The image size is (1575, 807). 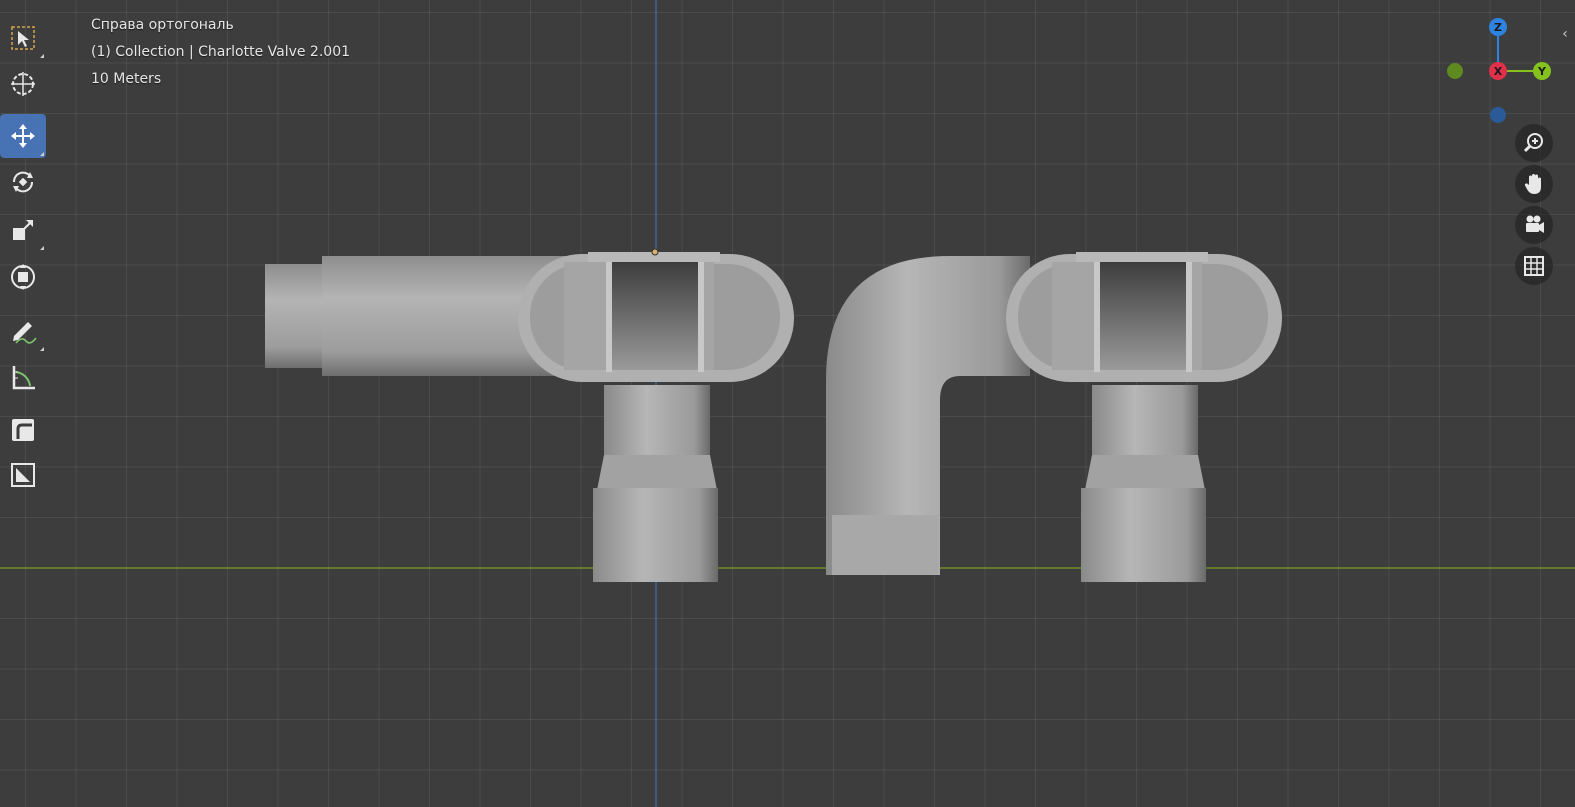 I want to click on scale-icon, so click(x=23, y=230).